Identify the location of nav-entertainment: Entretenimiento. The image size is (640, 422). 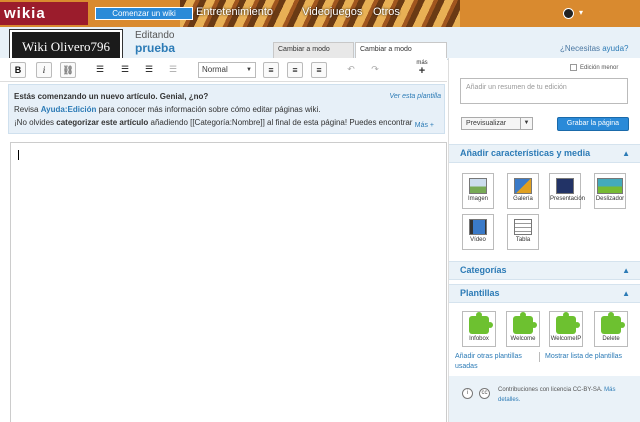
(234, 12).